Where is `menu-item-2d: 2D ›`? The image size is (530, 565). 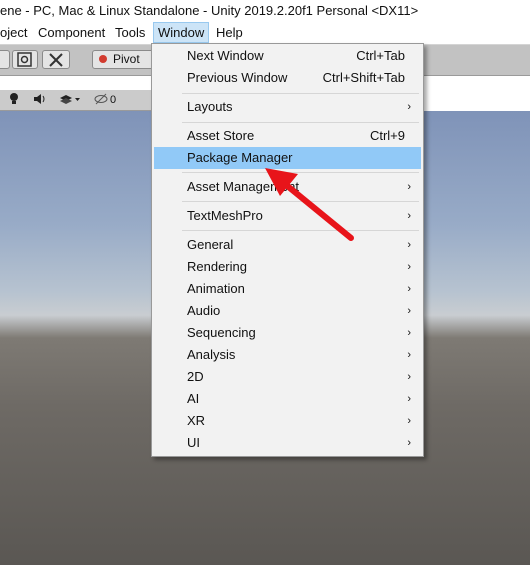
menu-item-2d: 2D › is located at coordinates (287, 377).